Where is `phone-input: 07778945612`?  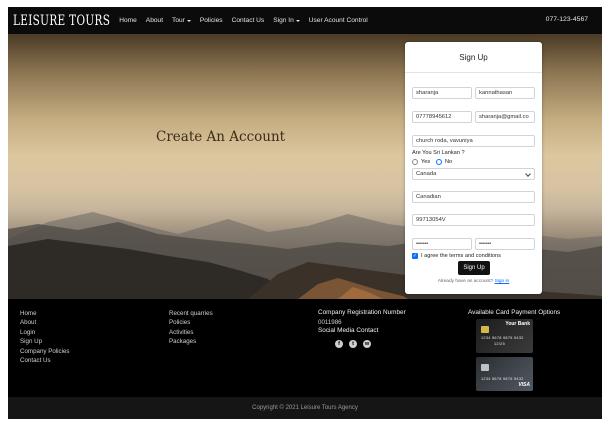
phone-input: 07778945612 is located at coordinates (442, 117).